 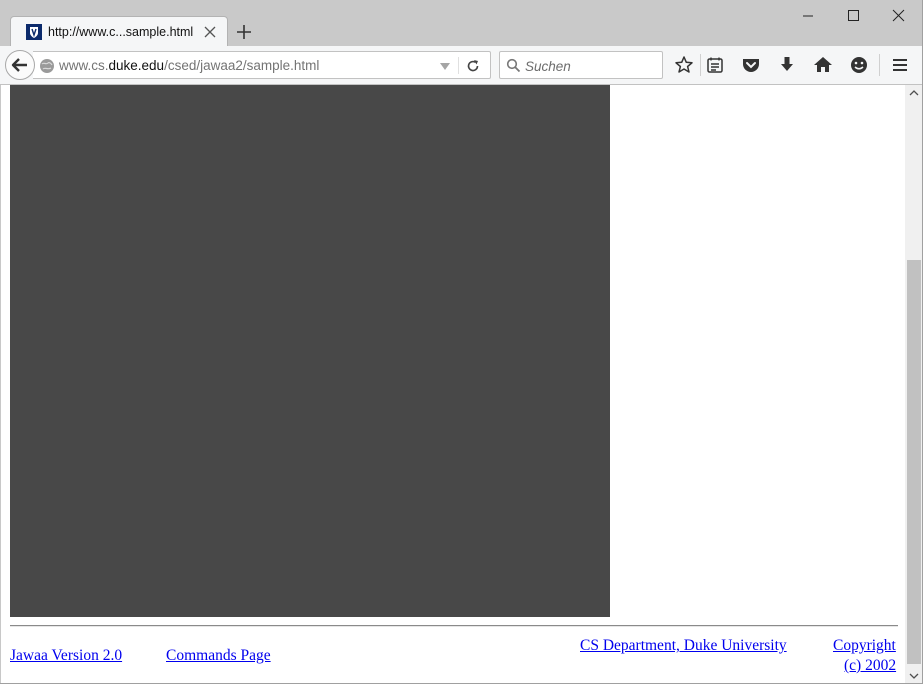 What do you see at coordinates (66, 656) in the screenshot?
I see `jawaa-version-link: Jawaa Version 2.0` at bounding box center [66, 656].